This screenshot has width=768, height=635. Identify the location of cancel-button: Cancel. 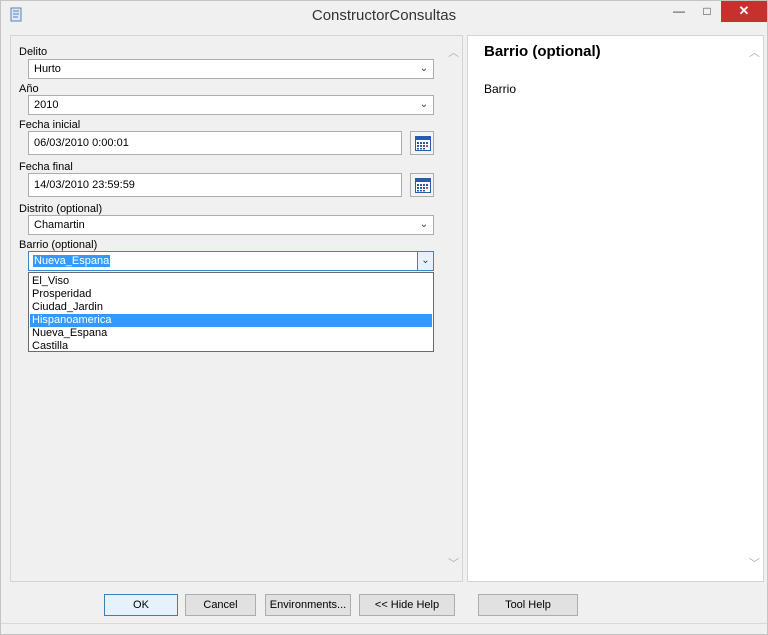
(220, 605).